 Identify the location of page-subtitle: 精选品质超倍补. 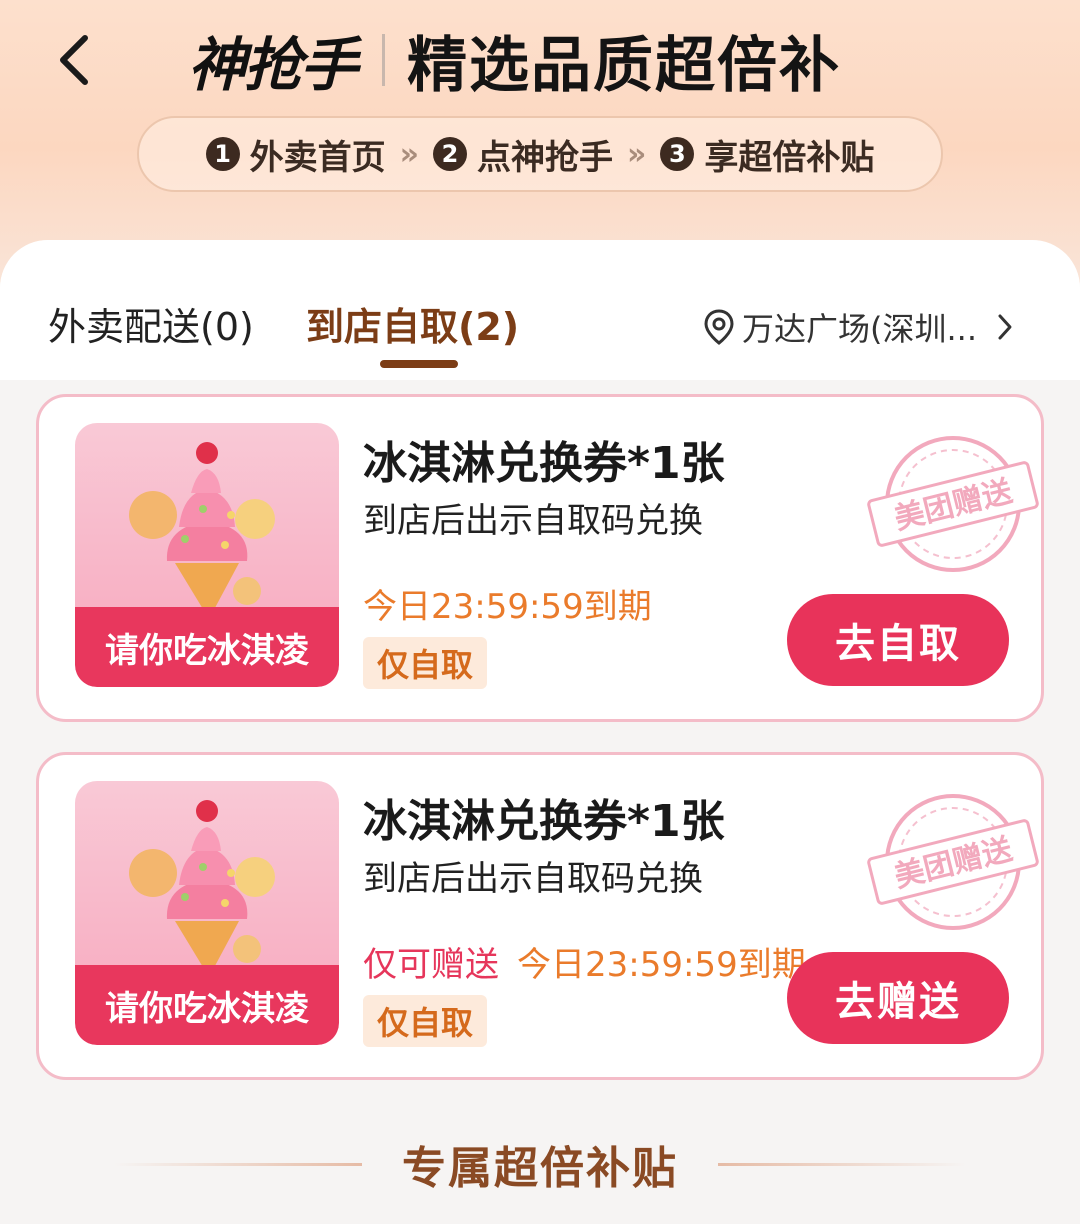
(624, 65).